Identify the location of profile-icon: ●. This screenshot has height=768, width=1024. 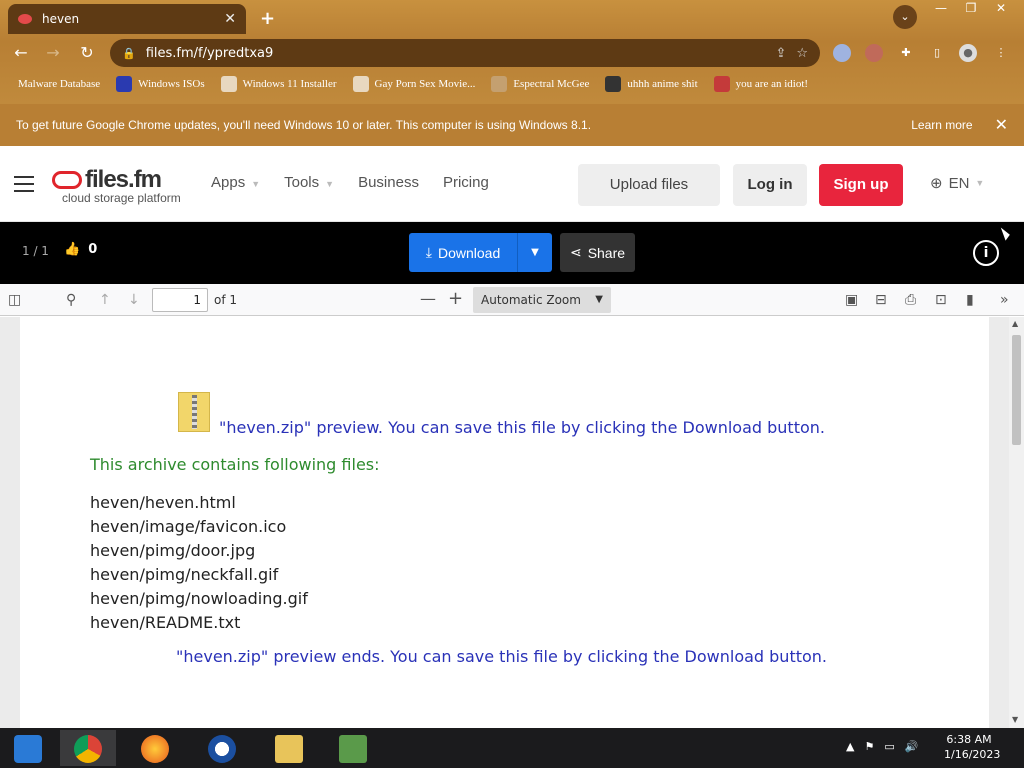
(968, 53).